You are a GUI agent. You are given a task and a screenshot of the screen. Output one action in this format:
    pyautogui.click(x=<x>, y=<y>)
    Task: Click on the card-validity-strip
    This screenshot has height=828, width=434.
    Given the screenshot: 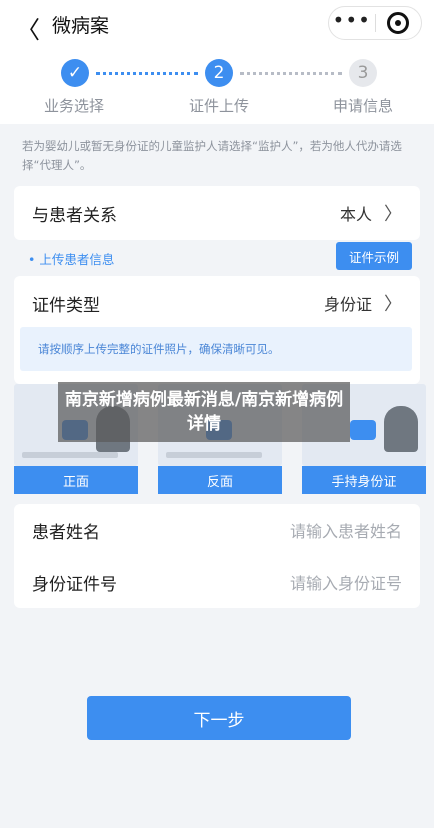 What is the action you would take?
    pyautogui.click(x=214, y=455)
    